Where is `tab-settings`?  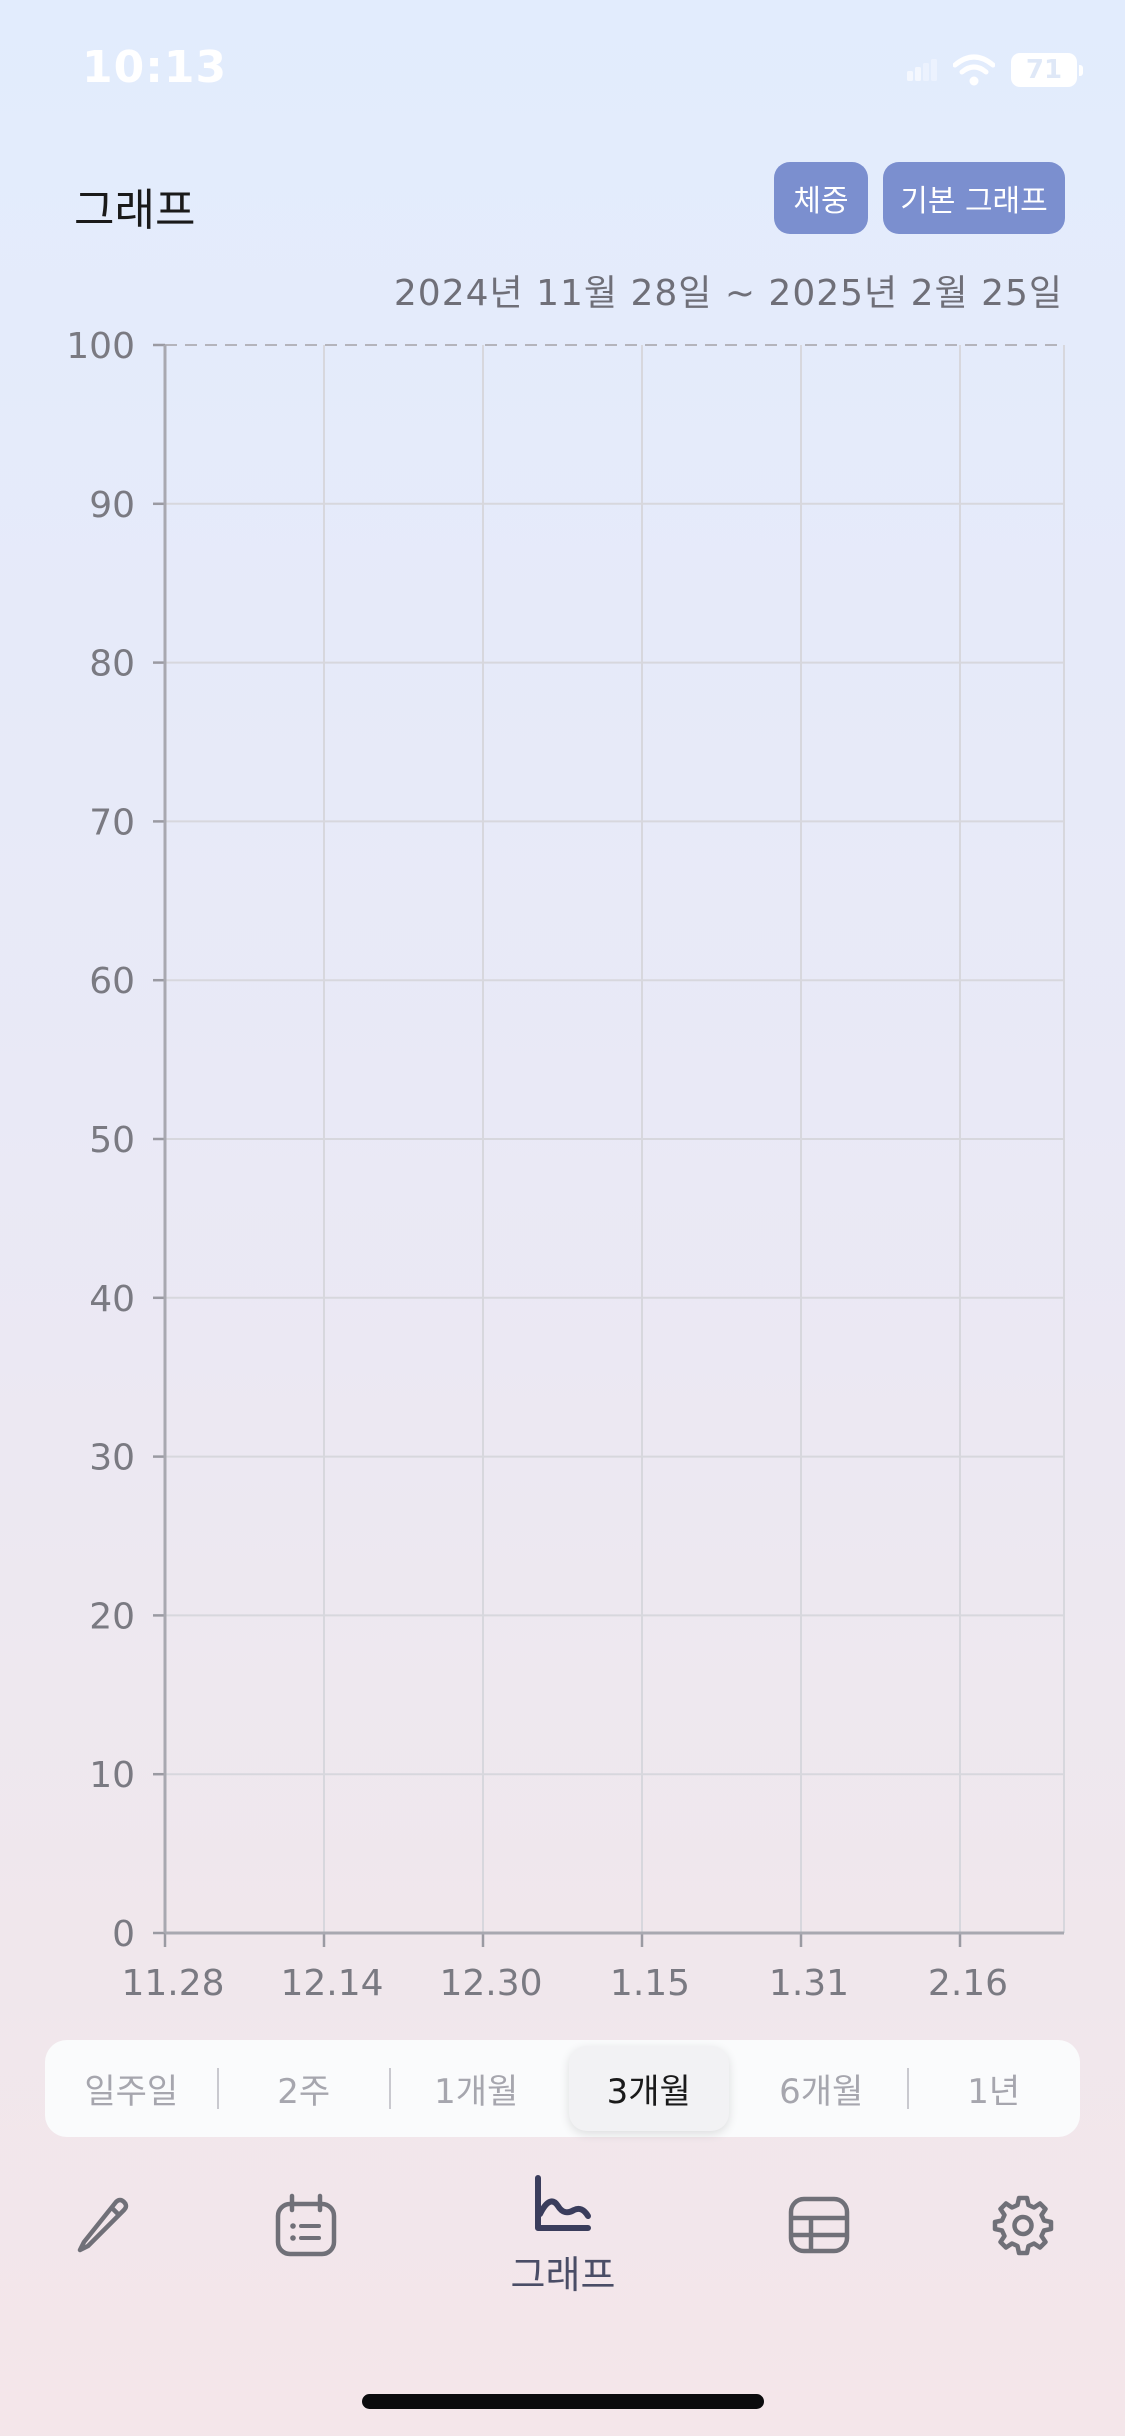
tab-settings is located at coordinates (1023, 2225).